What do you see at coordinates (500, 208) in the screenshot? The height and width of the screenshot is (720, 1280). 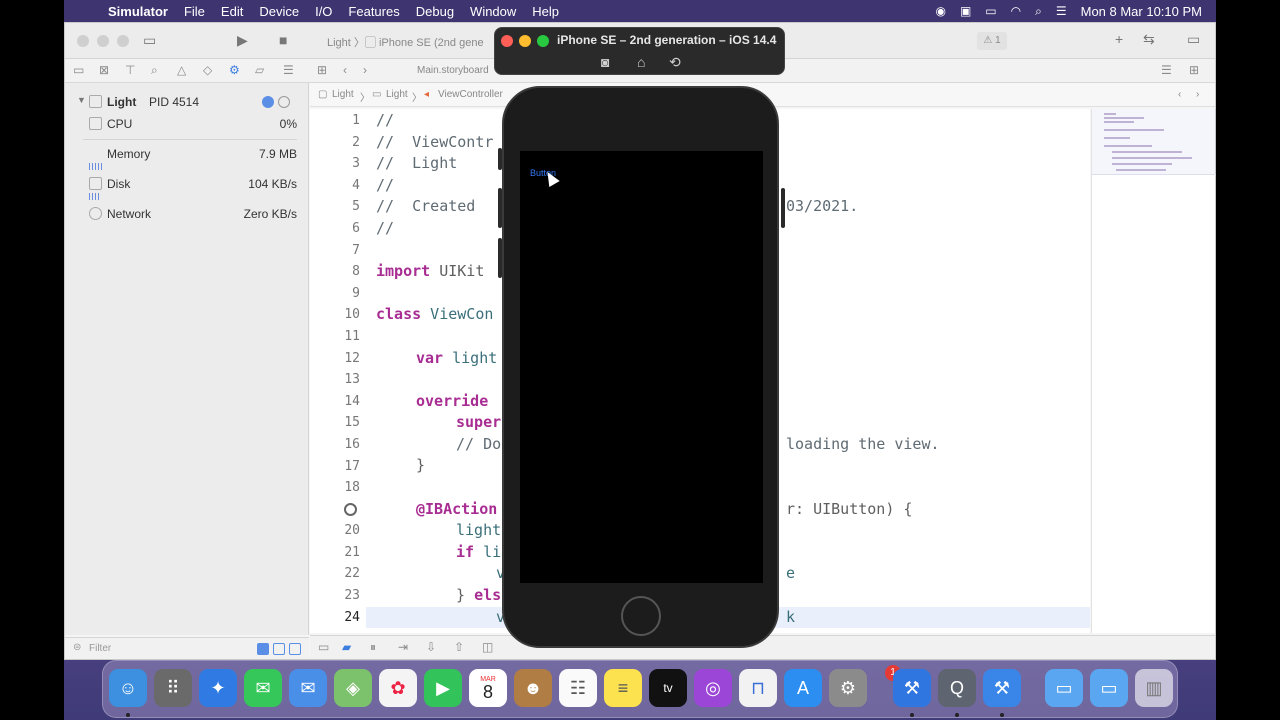 I see `volume-up-button` at bounding box center [500, 208].